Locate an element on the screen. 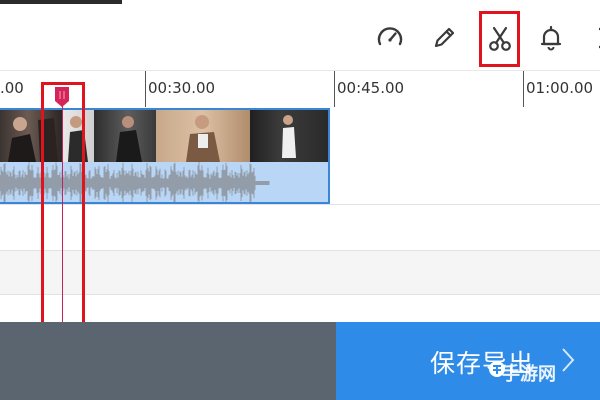 This screenshot has width=600, height=400. speed-button is located at coordinates (390, 38).